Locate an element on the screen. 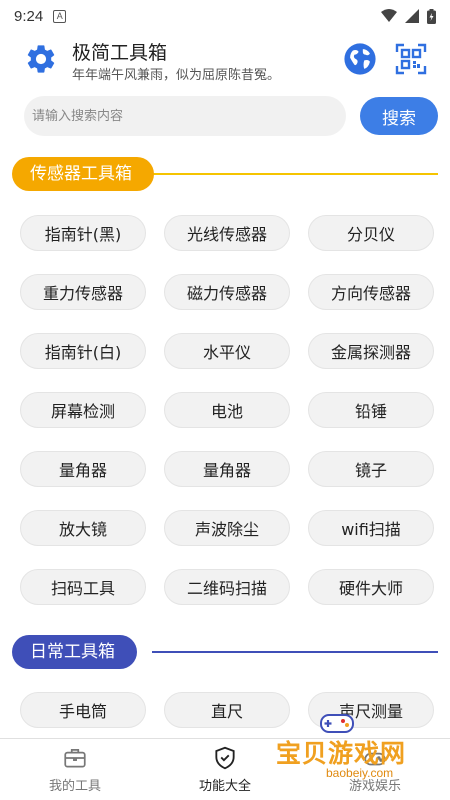 This screenshot has height=800, width=450. tool-orientation-sensor: 方向传感器 is located at coordinates (371, 292).